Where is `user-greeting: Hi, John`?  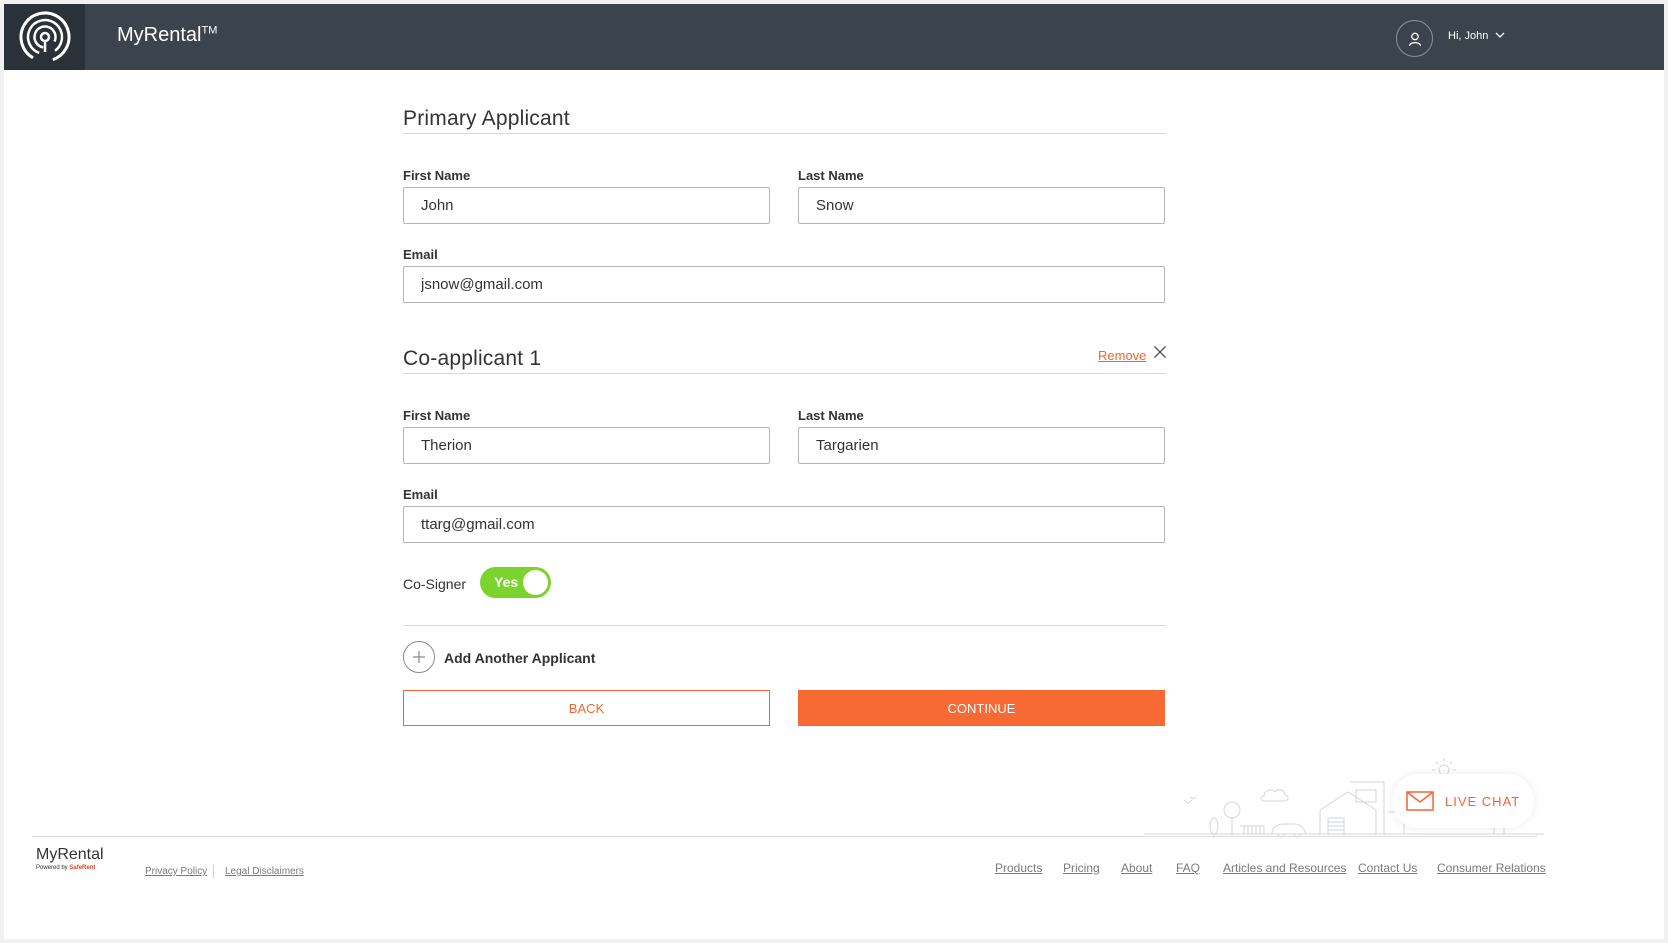 user-greeting: Hi, John is located at coordinates (1468, 36).